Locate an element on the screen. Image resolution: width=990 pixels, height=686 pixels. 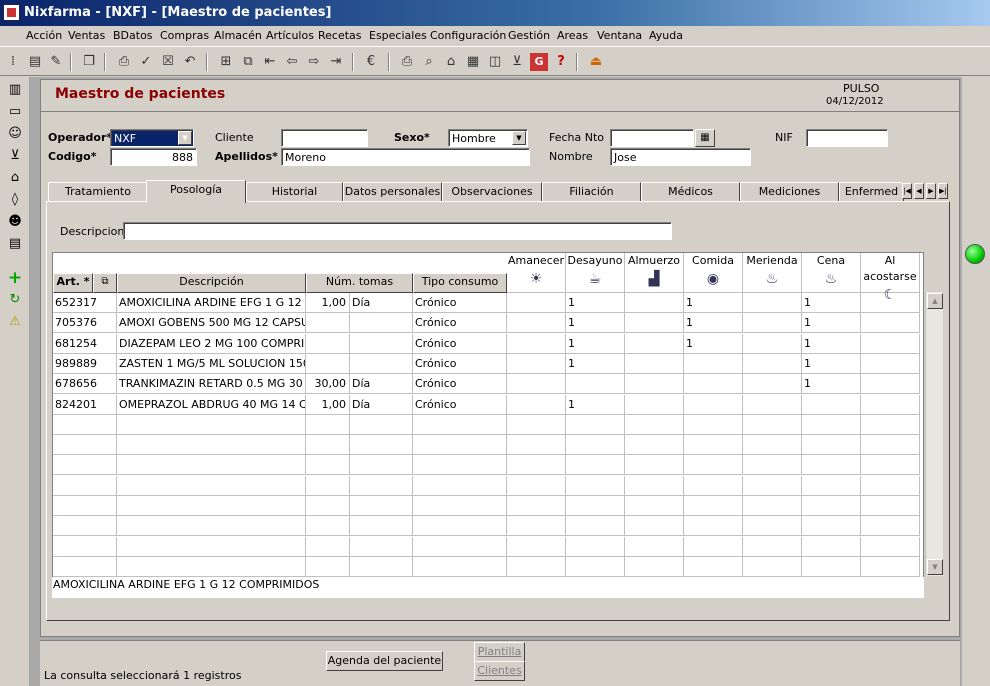
col-header-almuerzo: Almuerzo ▟ is located at coordinates (654, 273).